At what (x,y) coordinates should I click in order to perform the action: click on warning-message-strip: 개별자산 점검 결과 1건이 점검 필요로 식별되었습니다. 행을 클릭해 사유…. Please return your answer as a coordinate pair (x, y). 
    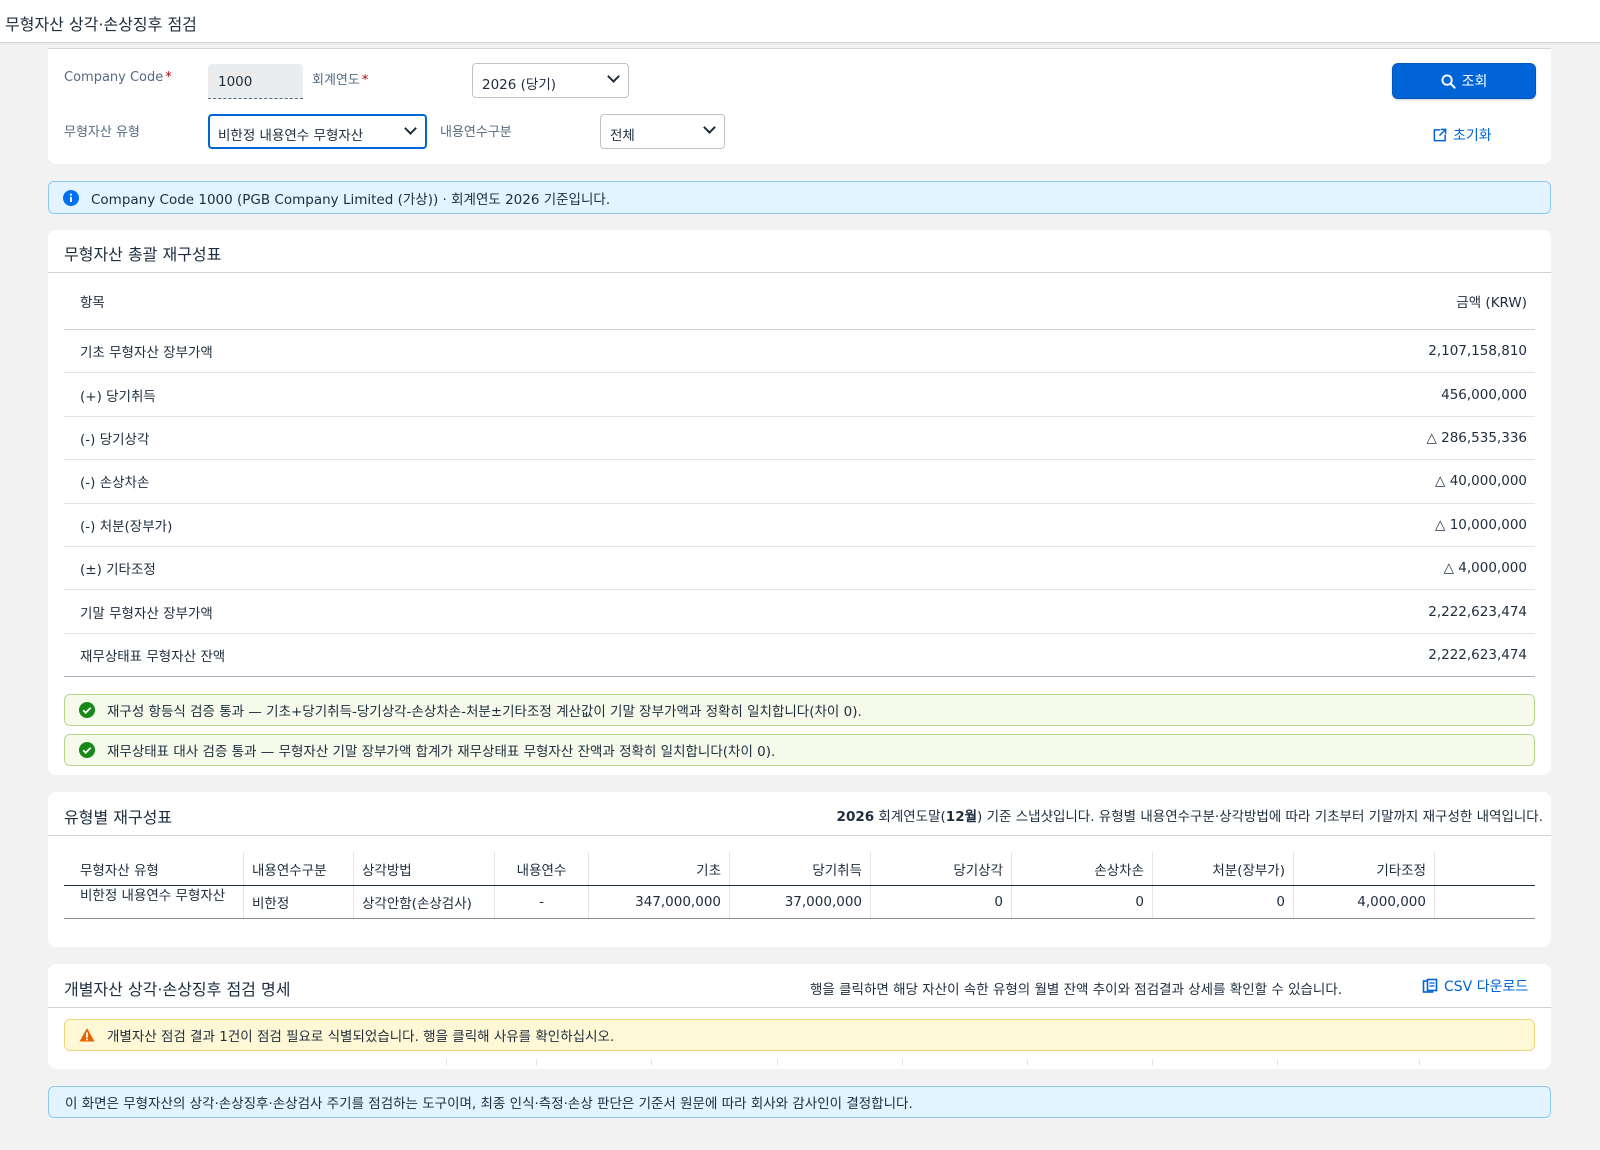
    Looking at the image, I should click on (799, 1035).